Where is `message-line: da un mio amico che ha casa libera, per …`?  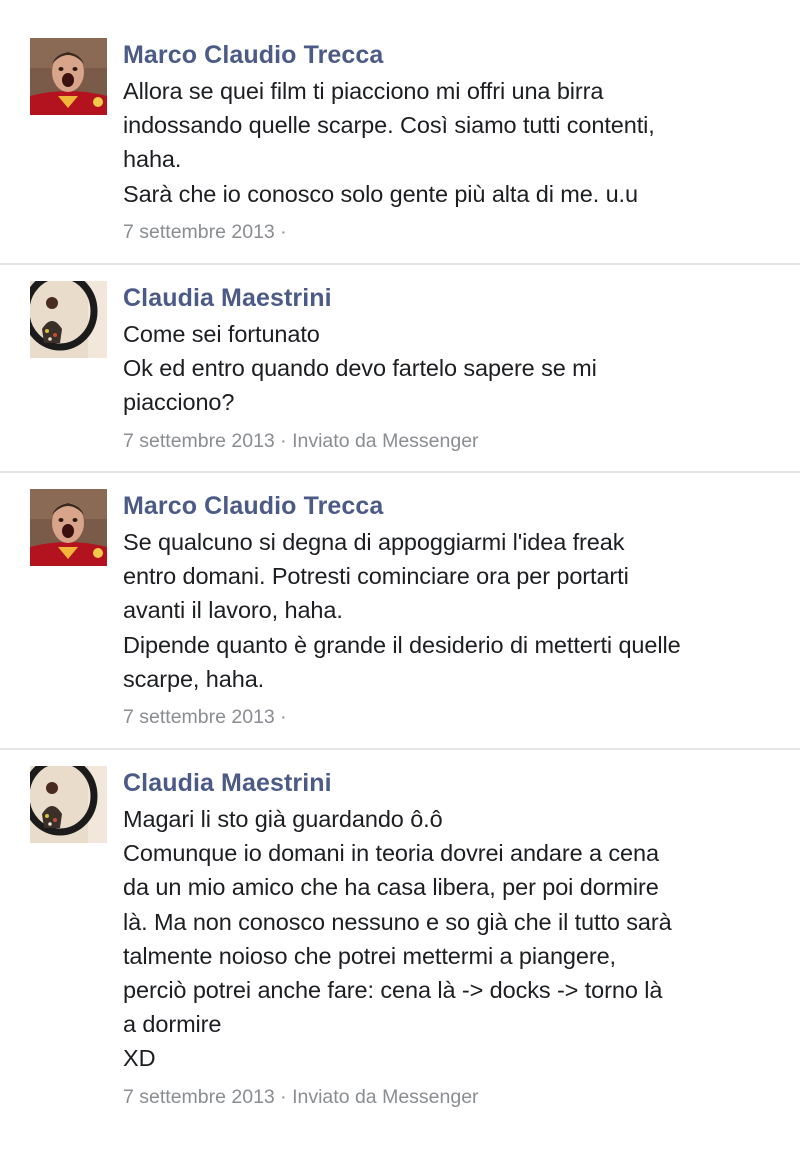 message-line: da un mio amico che ha casa libera, per … is located at coordinates (391, 887).